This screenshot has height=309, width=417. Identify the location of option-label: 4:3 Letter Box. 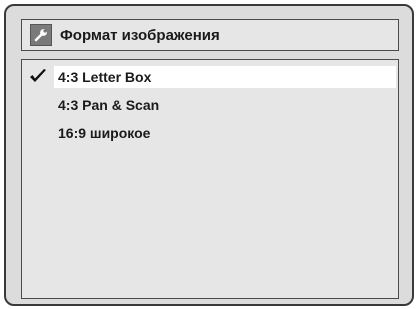
(105, 77).